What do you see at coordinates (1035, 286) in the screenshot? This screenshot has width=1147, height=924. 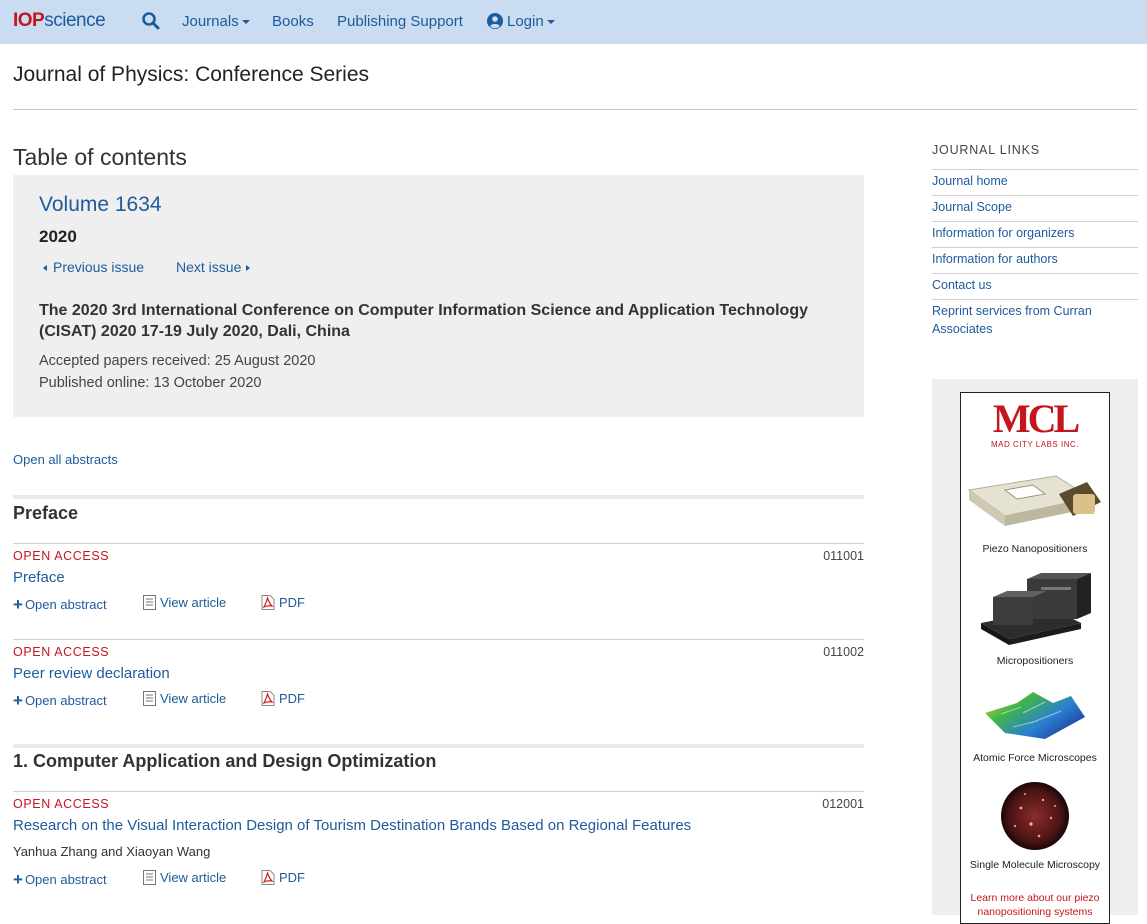 I see `journal-links-item: Contact us` at bounding box center [1035, 286].